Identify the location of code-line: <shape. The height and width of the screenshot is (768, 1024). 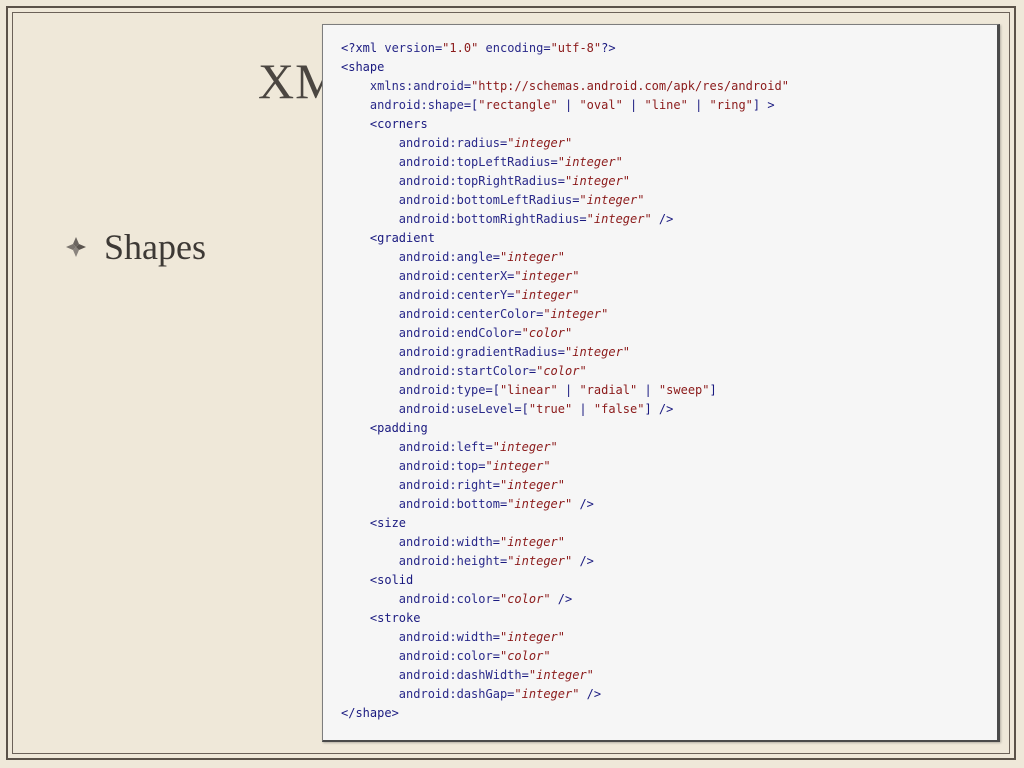
(565, 67).